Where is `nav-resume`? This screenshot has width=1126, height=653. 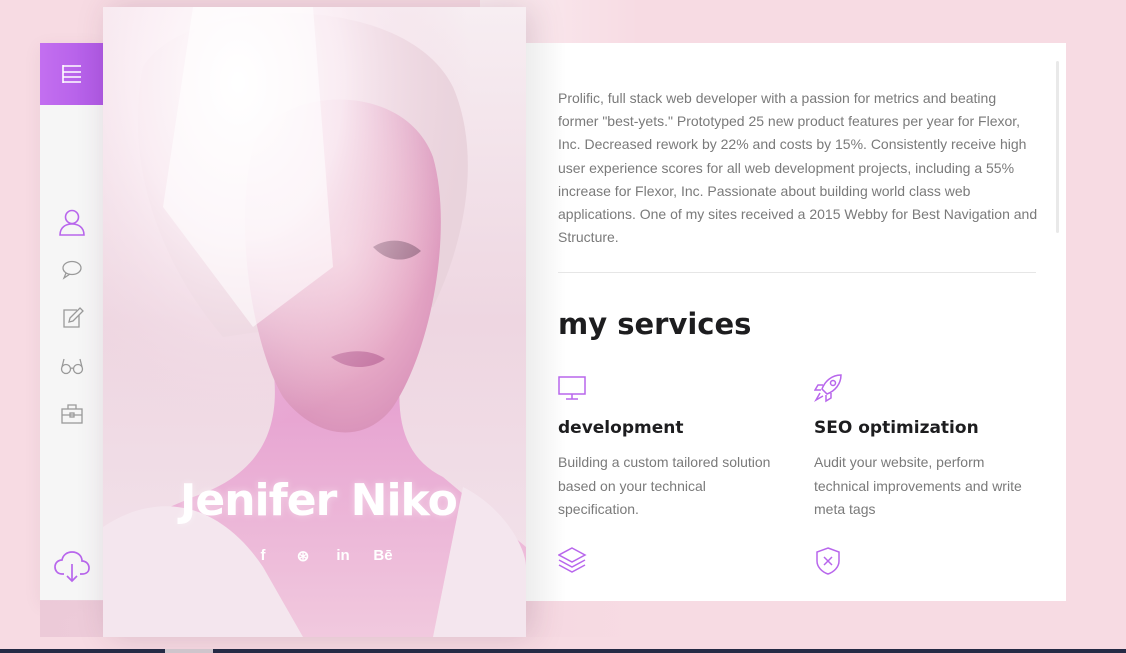 nav-resume is located at coordinates (72, 318).